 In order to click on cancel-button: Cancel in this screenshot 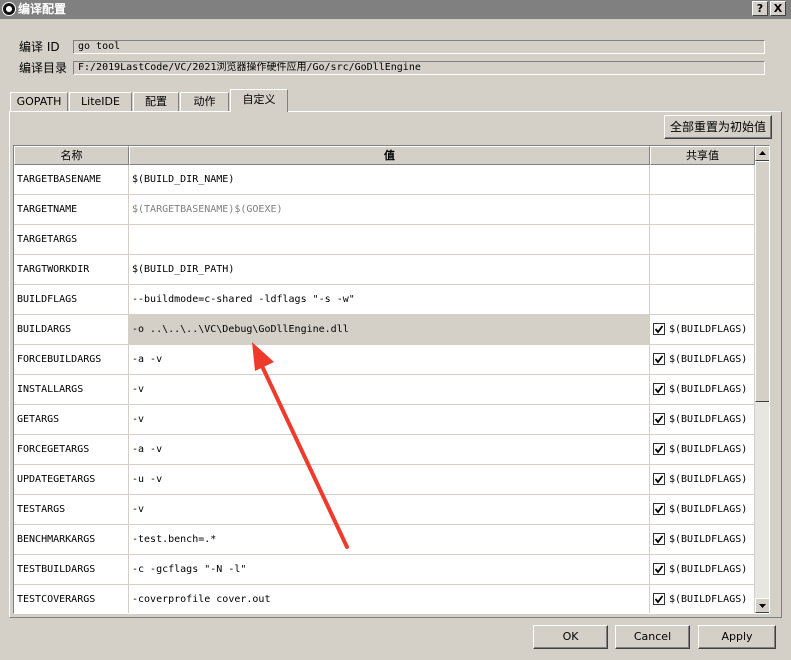, I will do `click(652, 637)`.